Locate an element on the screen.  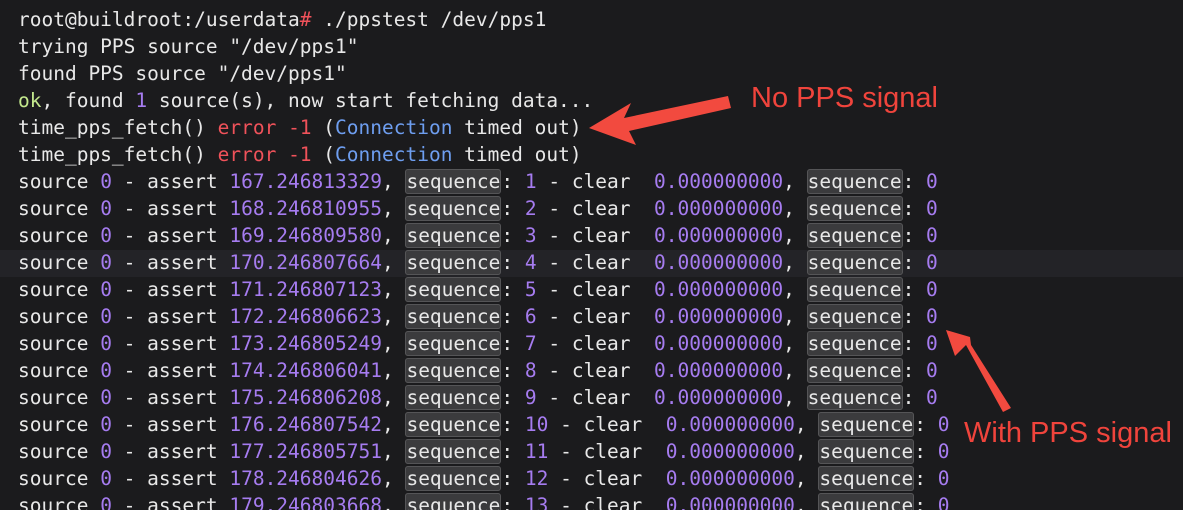
annotation-with-pps: With PPS signal is located at coordinates (1068, 433).